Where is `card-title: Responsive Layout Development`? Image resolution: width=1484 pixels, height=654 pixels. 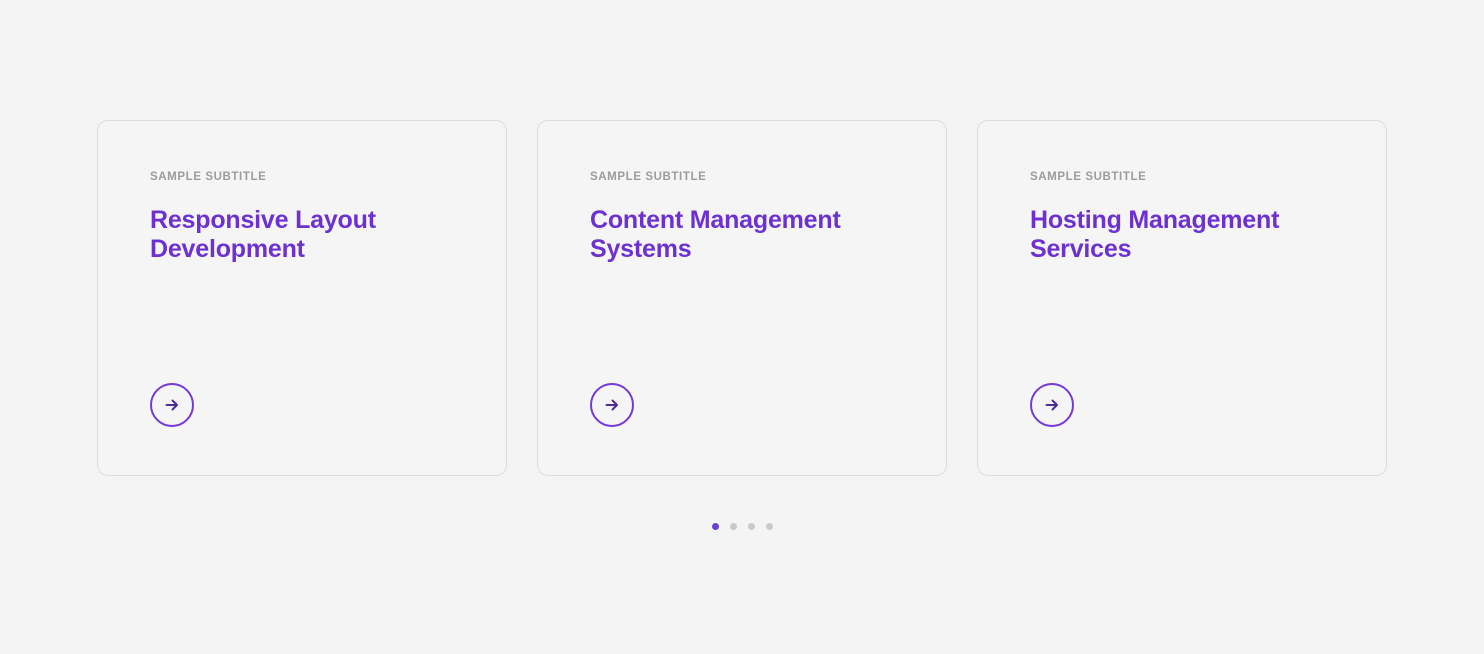 card-title: Responsive Layout Development is located at coordinates (263, 234).